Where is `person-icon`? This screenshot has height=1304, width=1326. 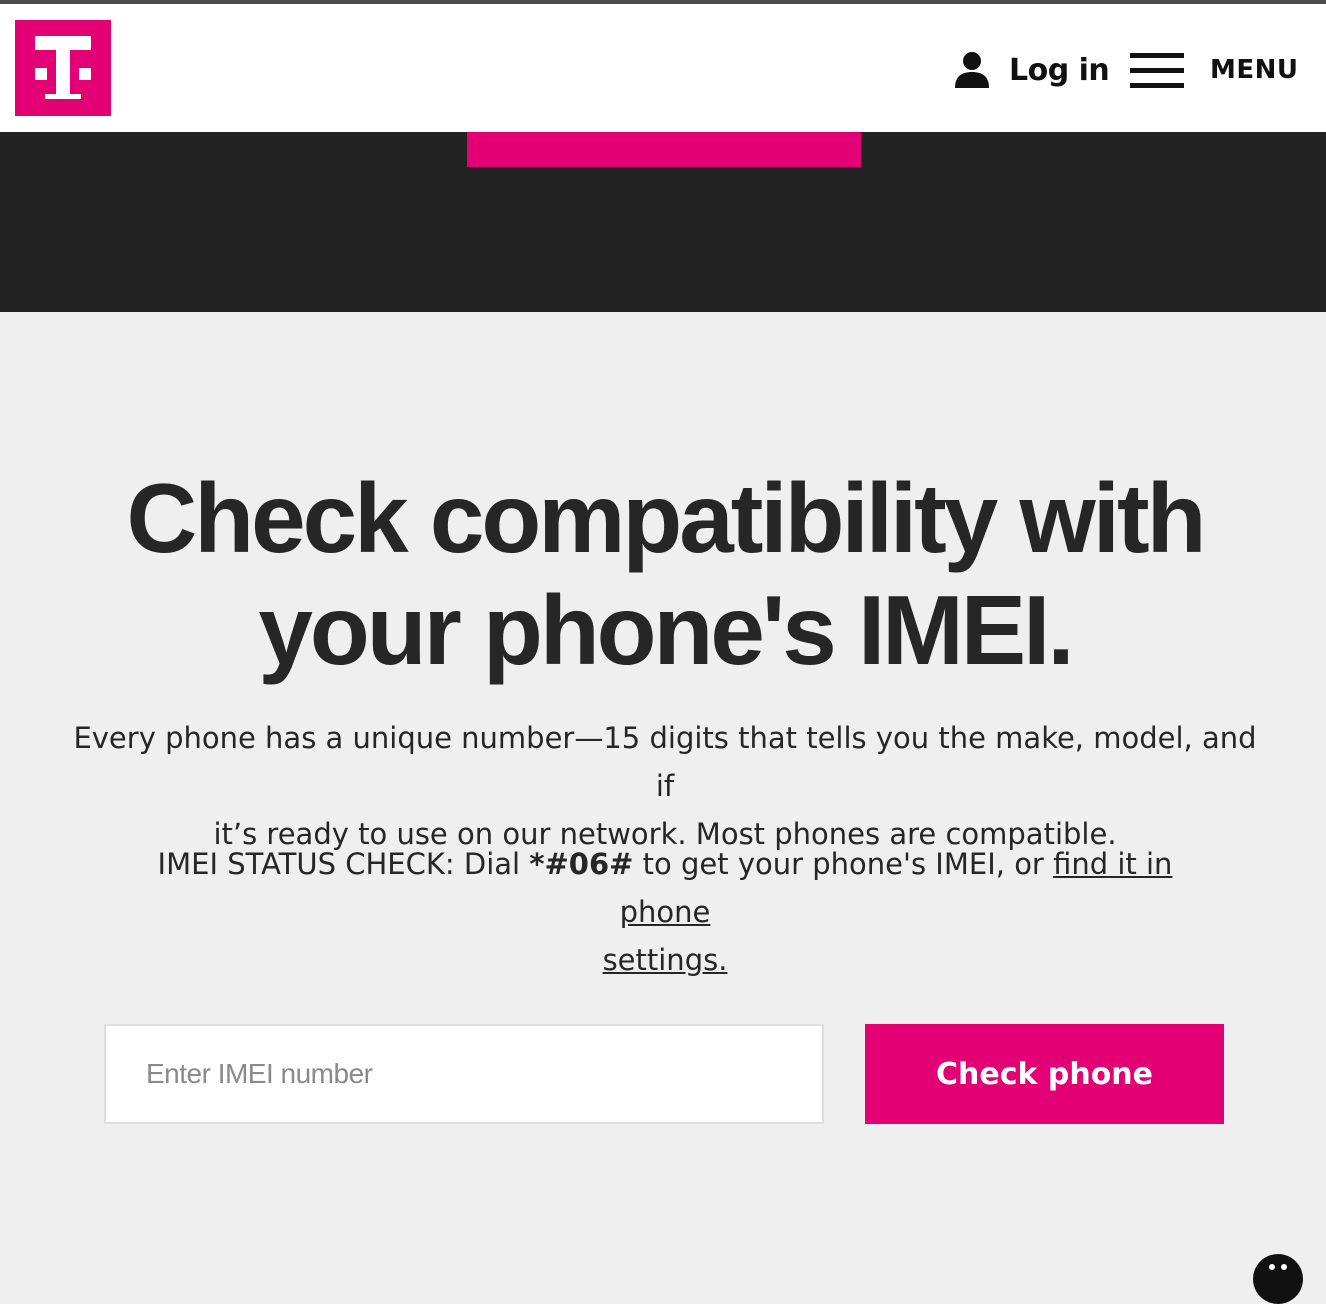 person-icon is located at coordinates (972, 70).